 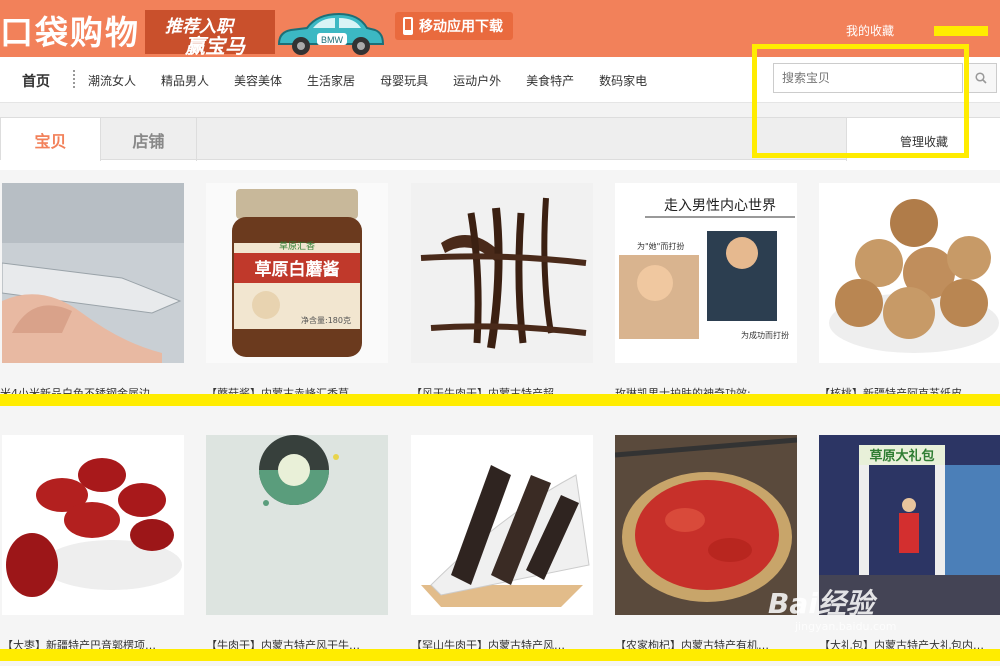 I want to click on watermark-sub: jingyan.baidu.com, so click(x=846, y=626).